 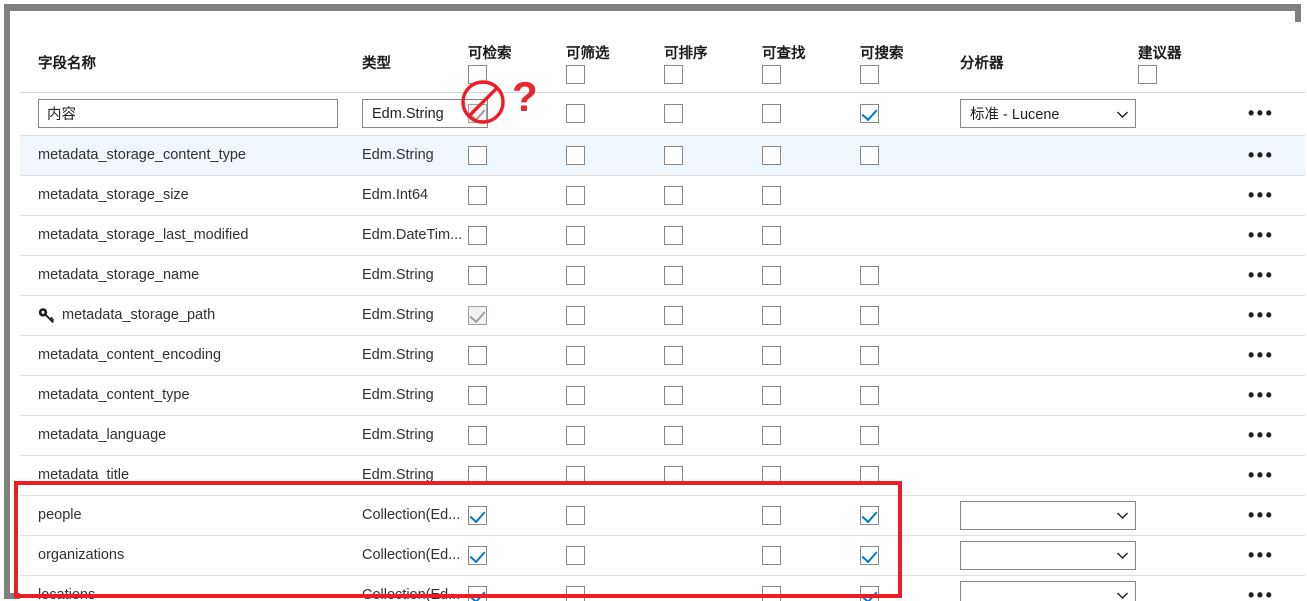 I want to click on header-checkbox-suggester, so click(x=1147, y=74).